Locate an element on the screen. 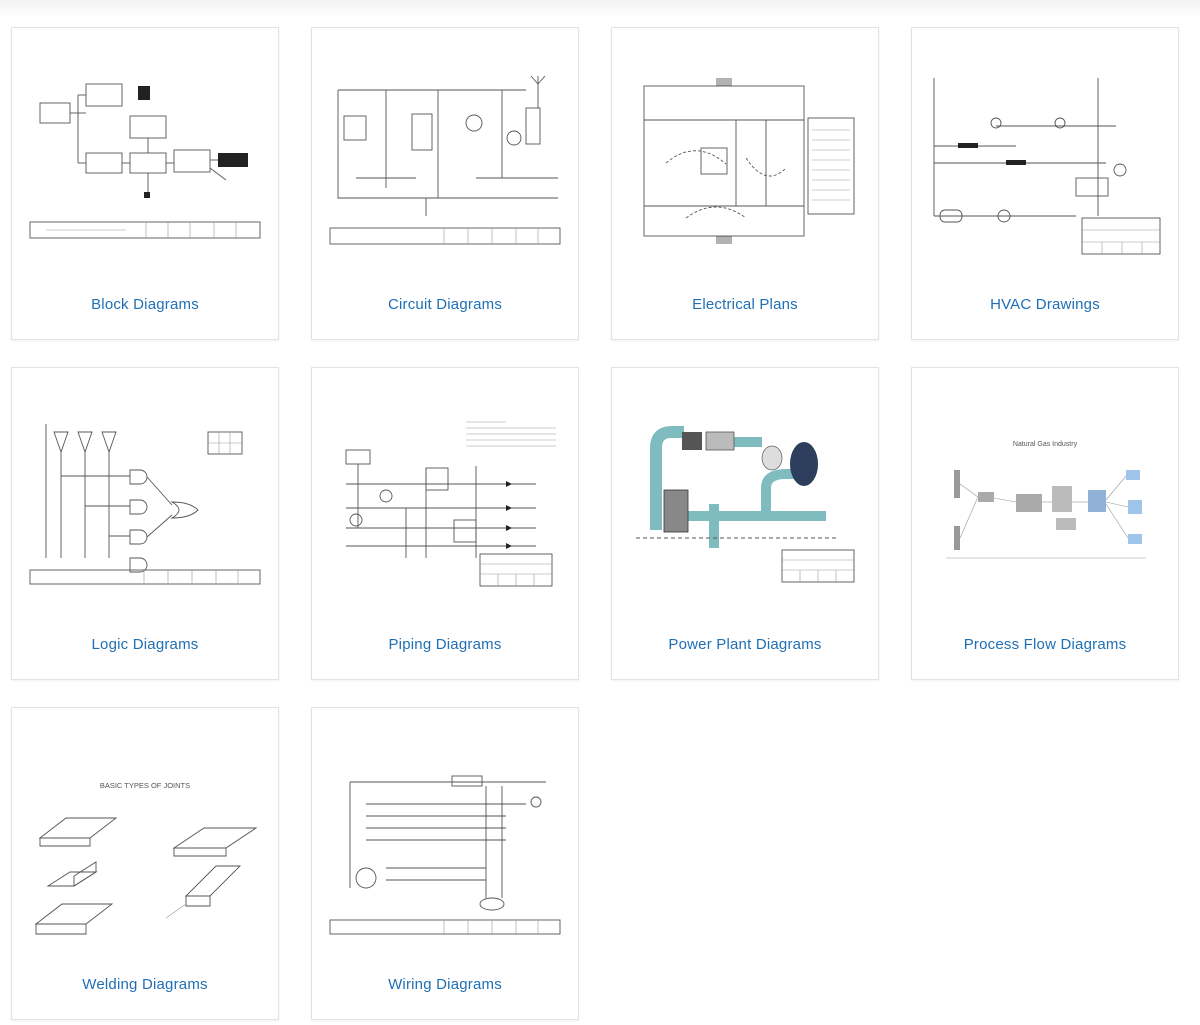 The image size is (1200, 1025). power-plant-diagram-thumbnail is located at coordinates (745, 503).